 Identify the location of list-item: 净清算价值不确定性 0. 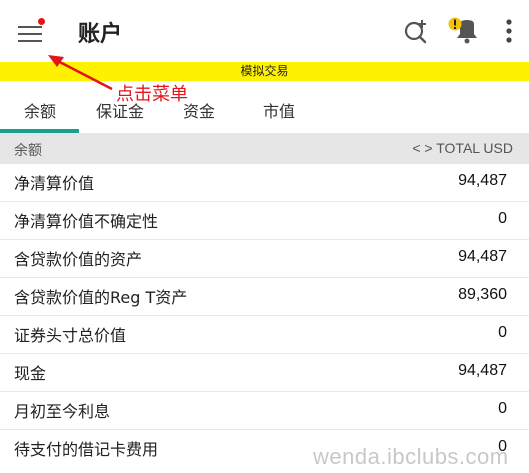
(264, 221).